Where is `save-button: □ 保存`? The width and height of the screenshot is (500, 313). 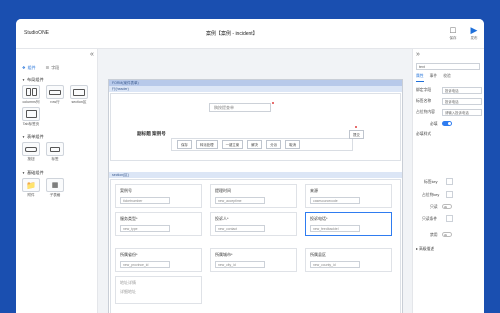 save-button: □ 保存 is located at coordinates (453, 35).